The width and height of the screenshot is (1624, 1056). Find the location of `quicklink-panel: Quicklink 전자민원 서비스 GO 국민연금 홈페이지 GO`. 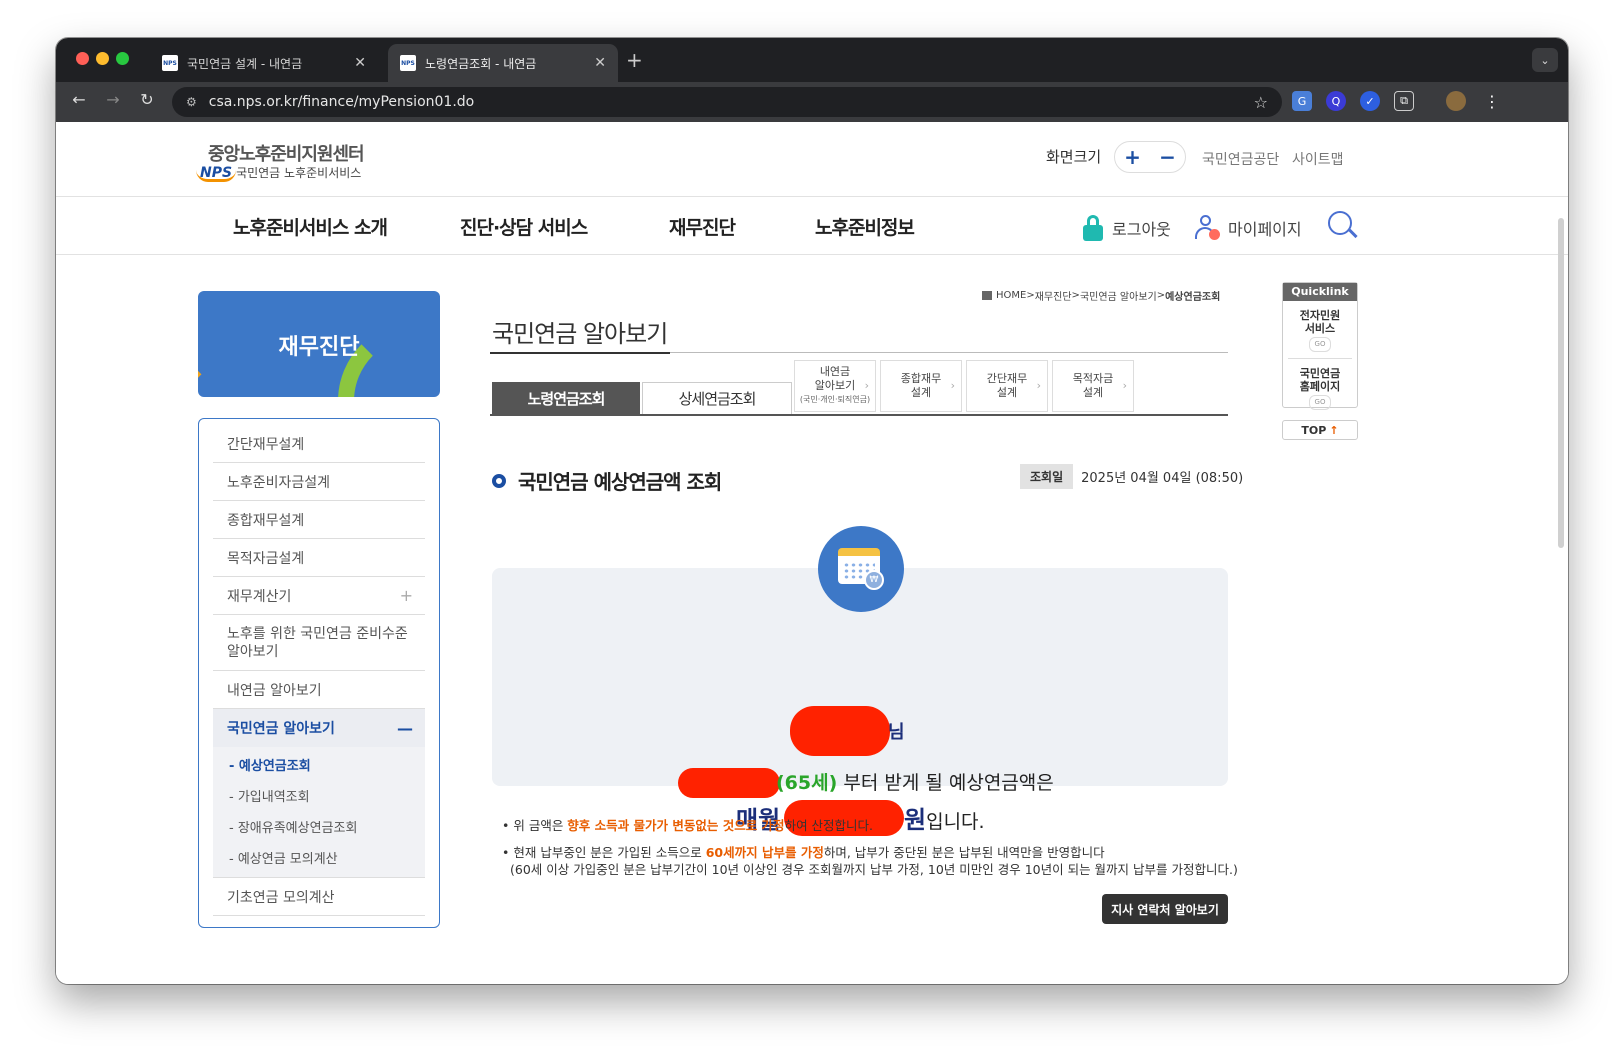

quicklink-panel: Quicklink 전자민원 서비스 GO 국민연금 홈페이지 GO is located at coordinates (1320, 346).